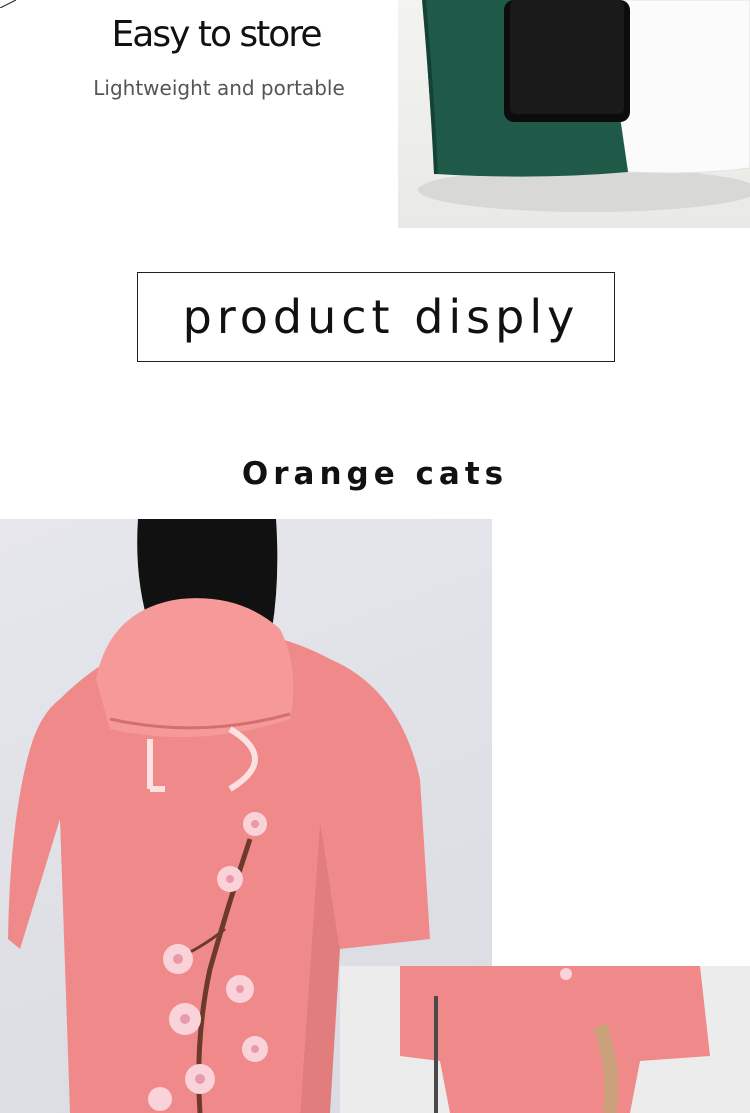 This screenshot has width=750, height=1113. I want to click on store-title: Easy to store, so click(217, 34).